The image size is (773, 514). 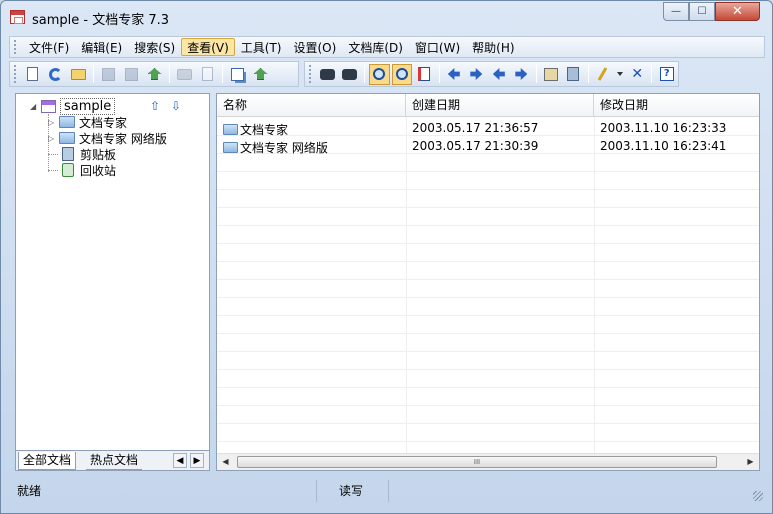 I want to click on tree-item-label: 剪贴板, so click(x=98, y=154).